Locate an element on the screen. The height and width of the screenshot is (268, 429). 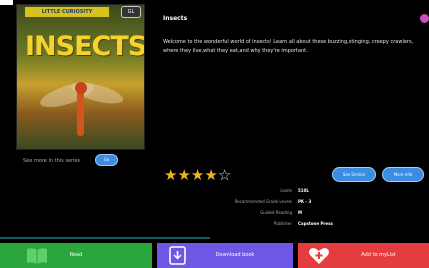
detail-row: Publisher Capstone Press is located at coordinates (300, 223).